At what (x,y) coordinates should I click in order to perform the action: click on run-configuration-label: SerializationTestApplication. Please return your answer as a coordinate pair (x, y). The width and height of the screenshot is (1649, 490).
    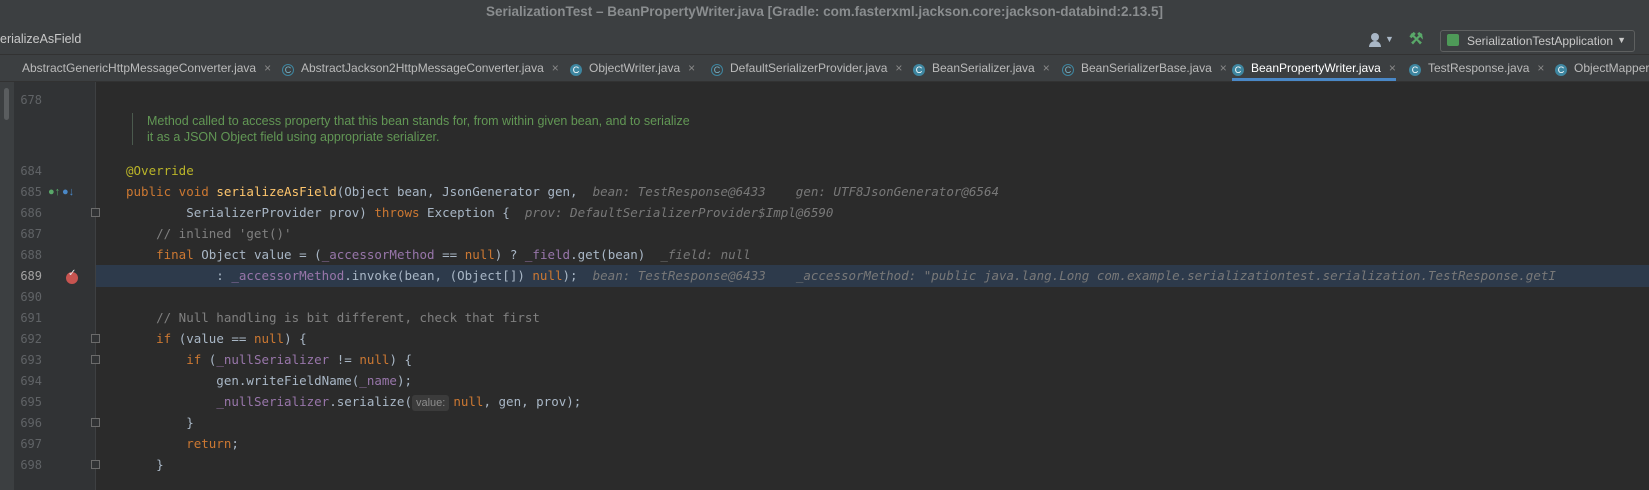
    Looking at the image, I should click on (1540, 41).